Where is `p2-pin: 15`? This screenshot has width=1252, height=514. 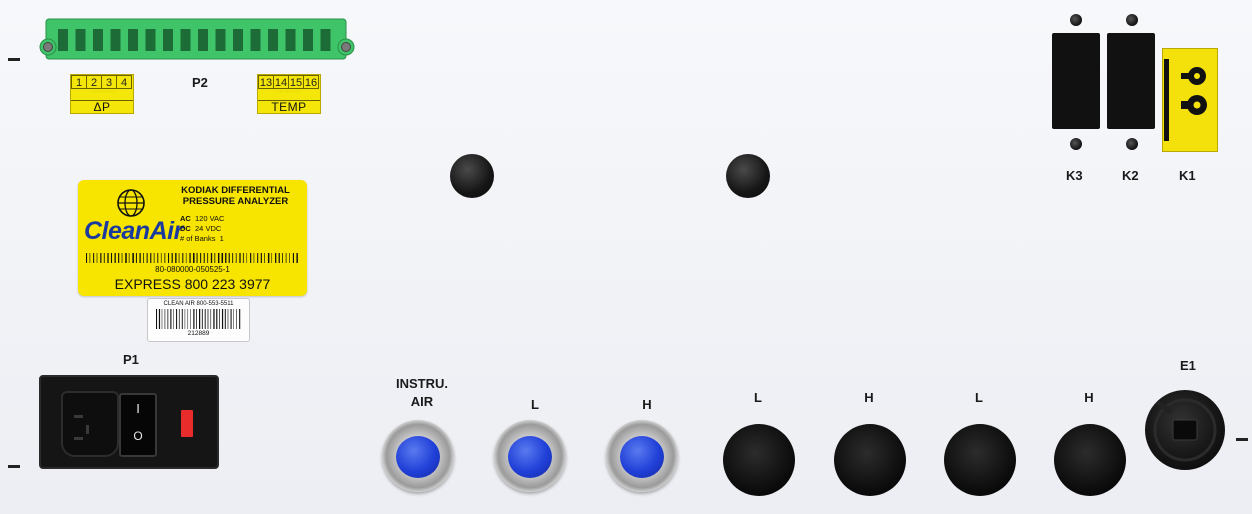 p2-pin: 15 is located at coordinates (296, 82).